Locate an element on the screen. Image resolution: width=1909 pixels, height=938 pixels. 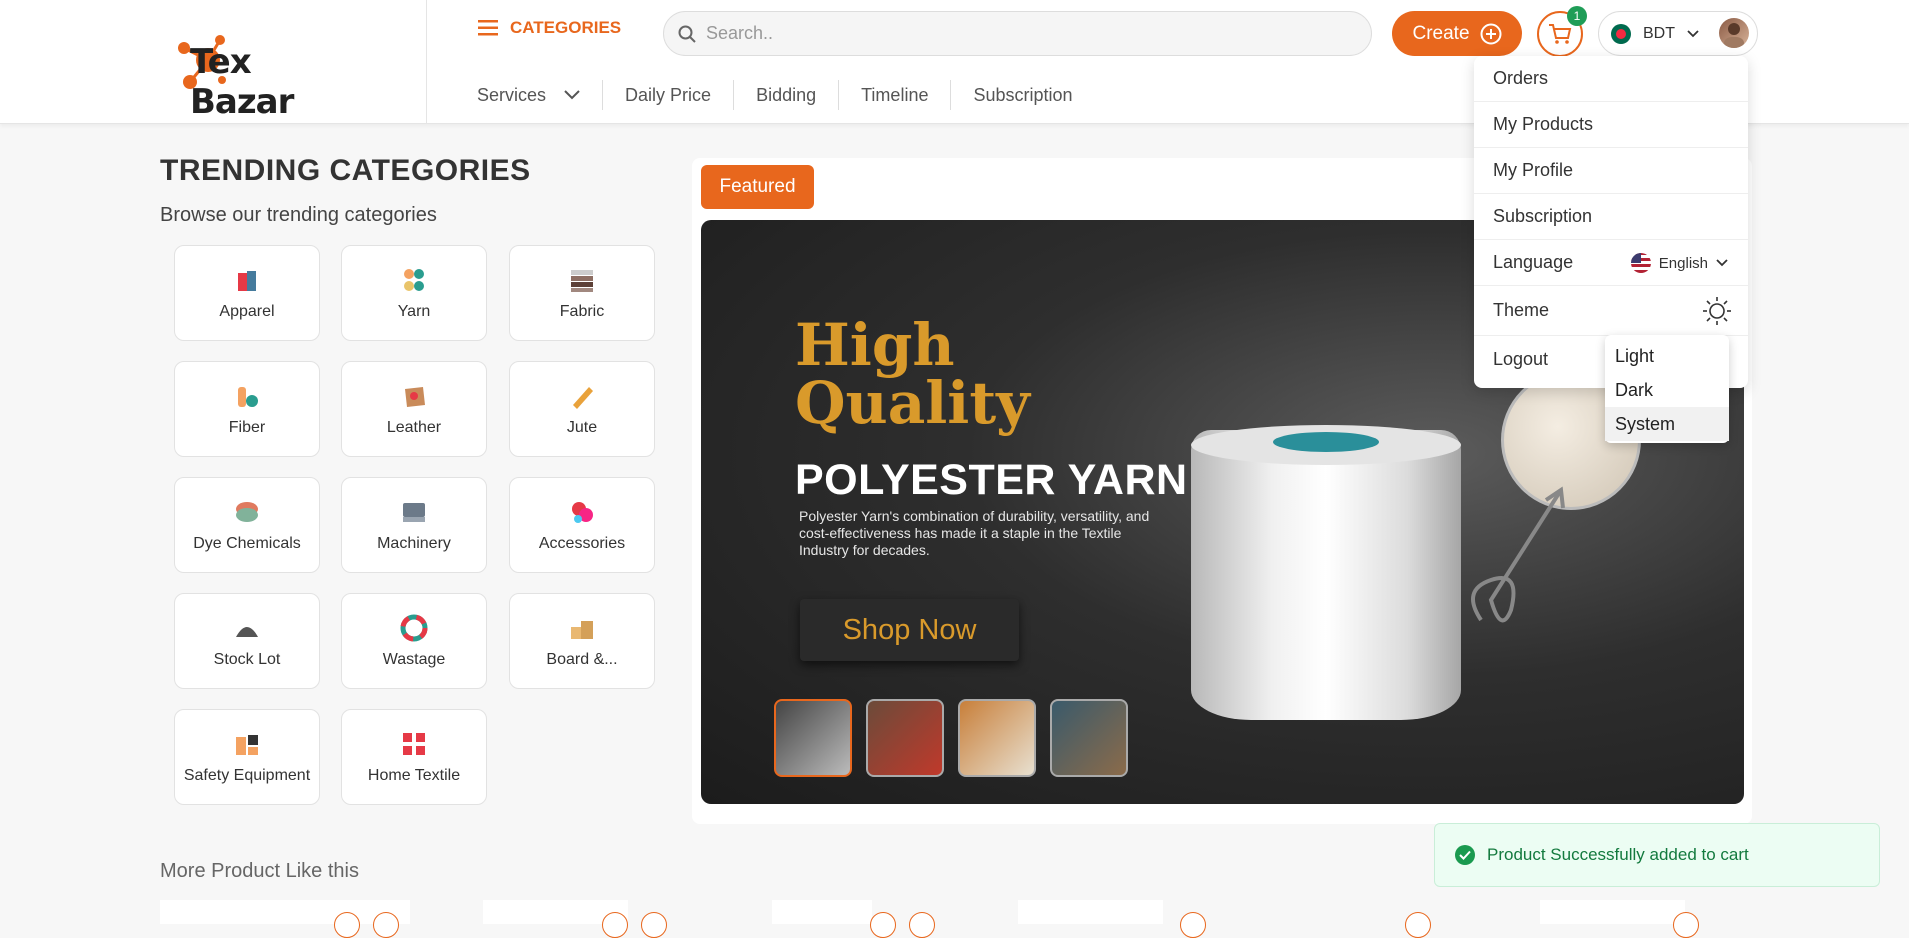
category-label: Home Textile is located at coordinates (414, 775).